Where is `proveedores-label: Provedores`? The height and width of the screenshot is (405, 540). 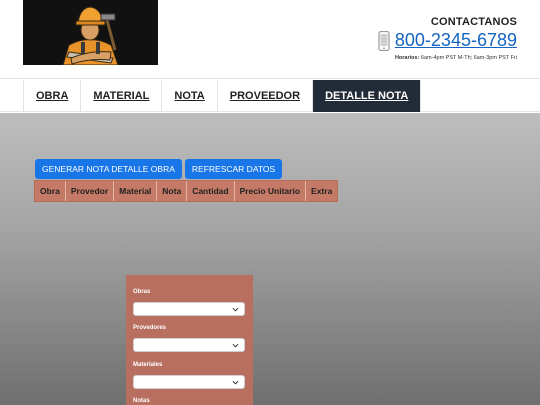
proveedores-label: Provedores is located at coordinates (150, 328).